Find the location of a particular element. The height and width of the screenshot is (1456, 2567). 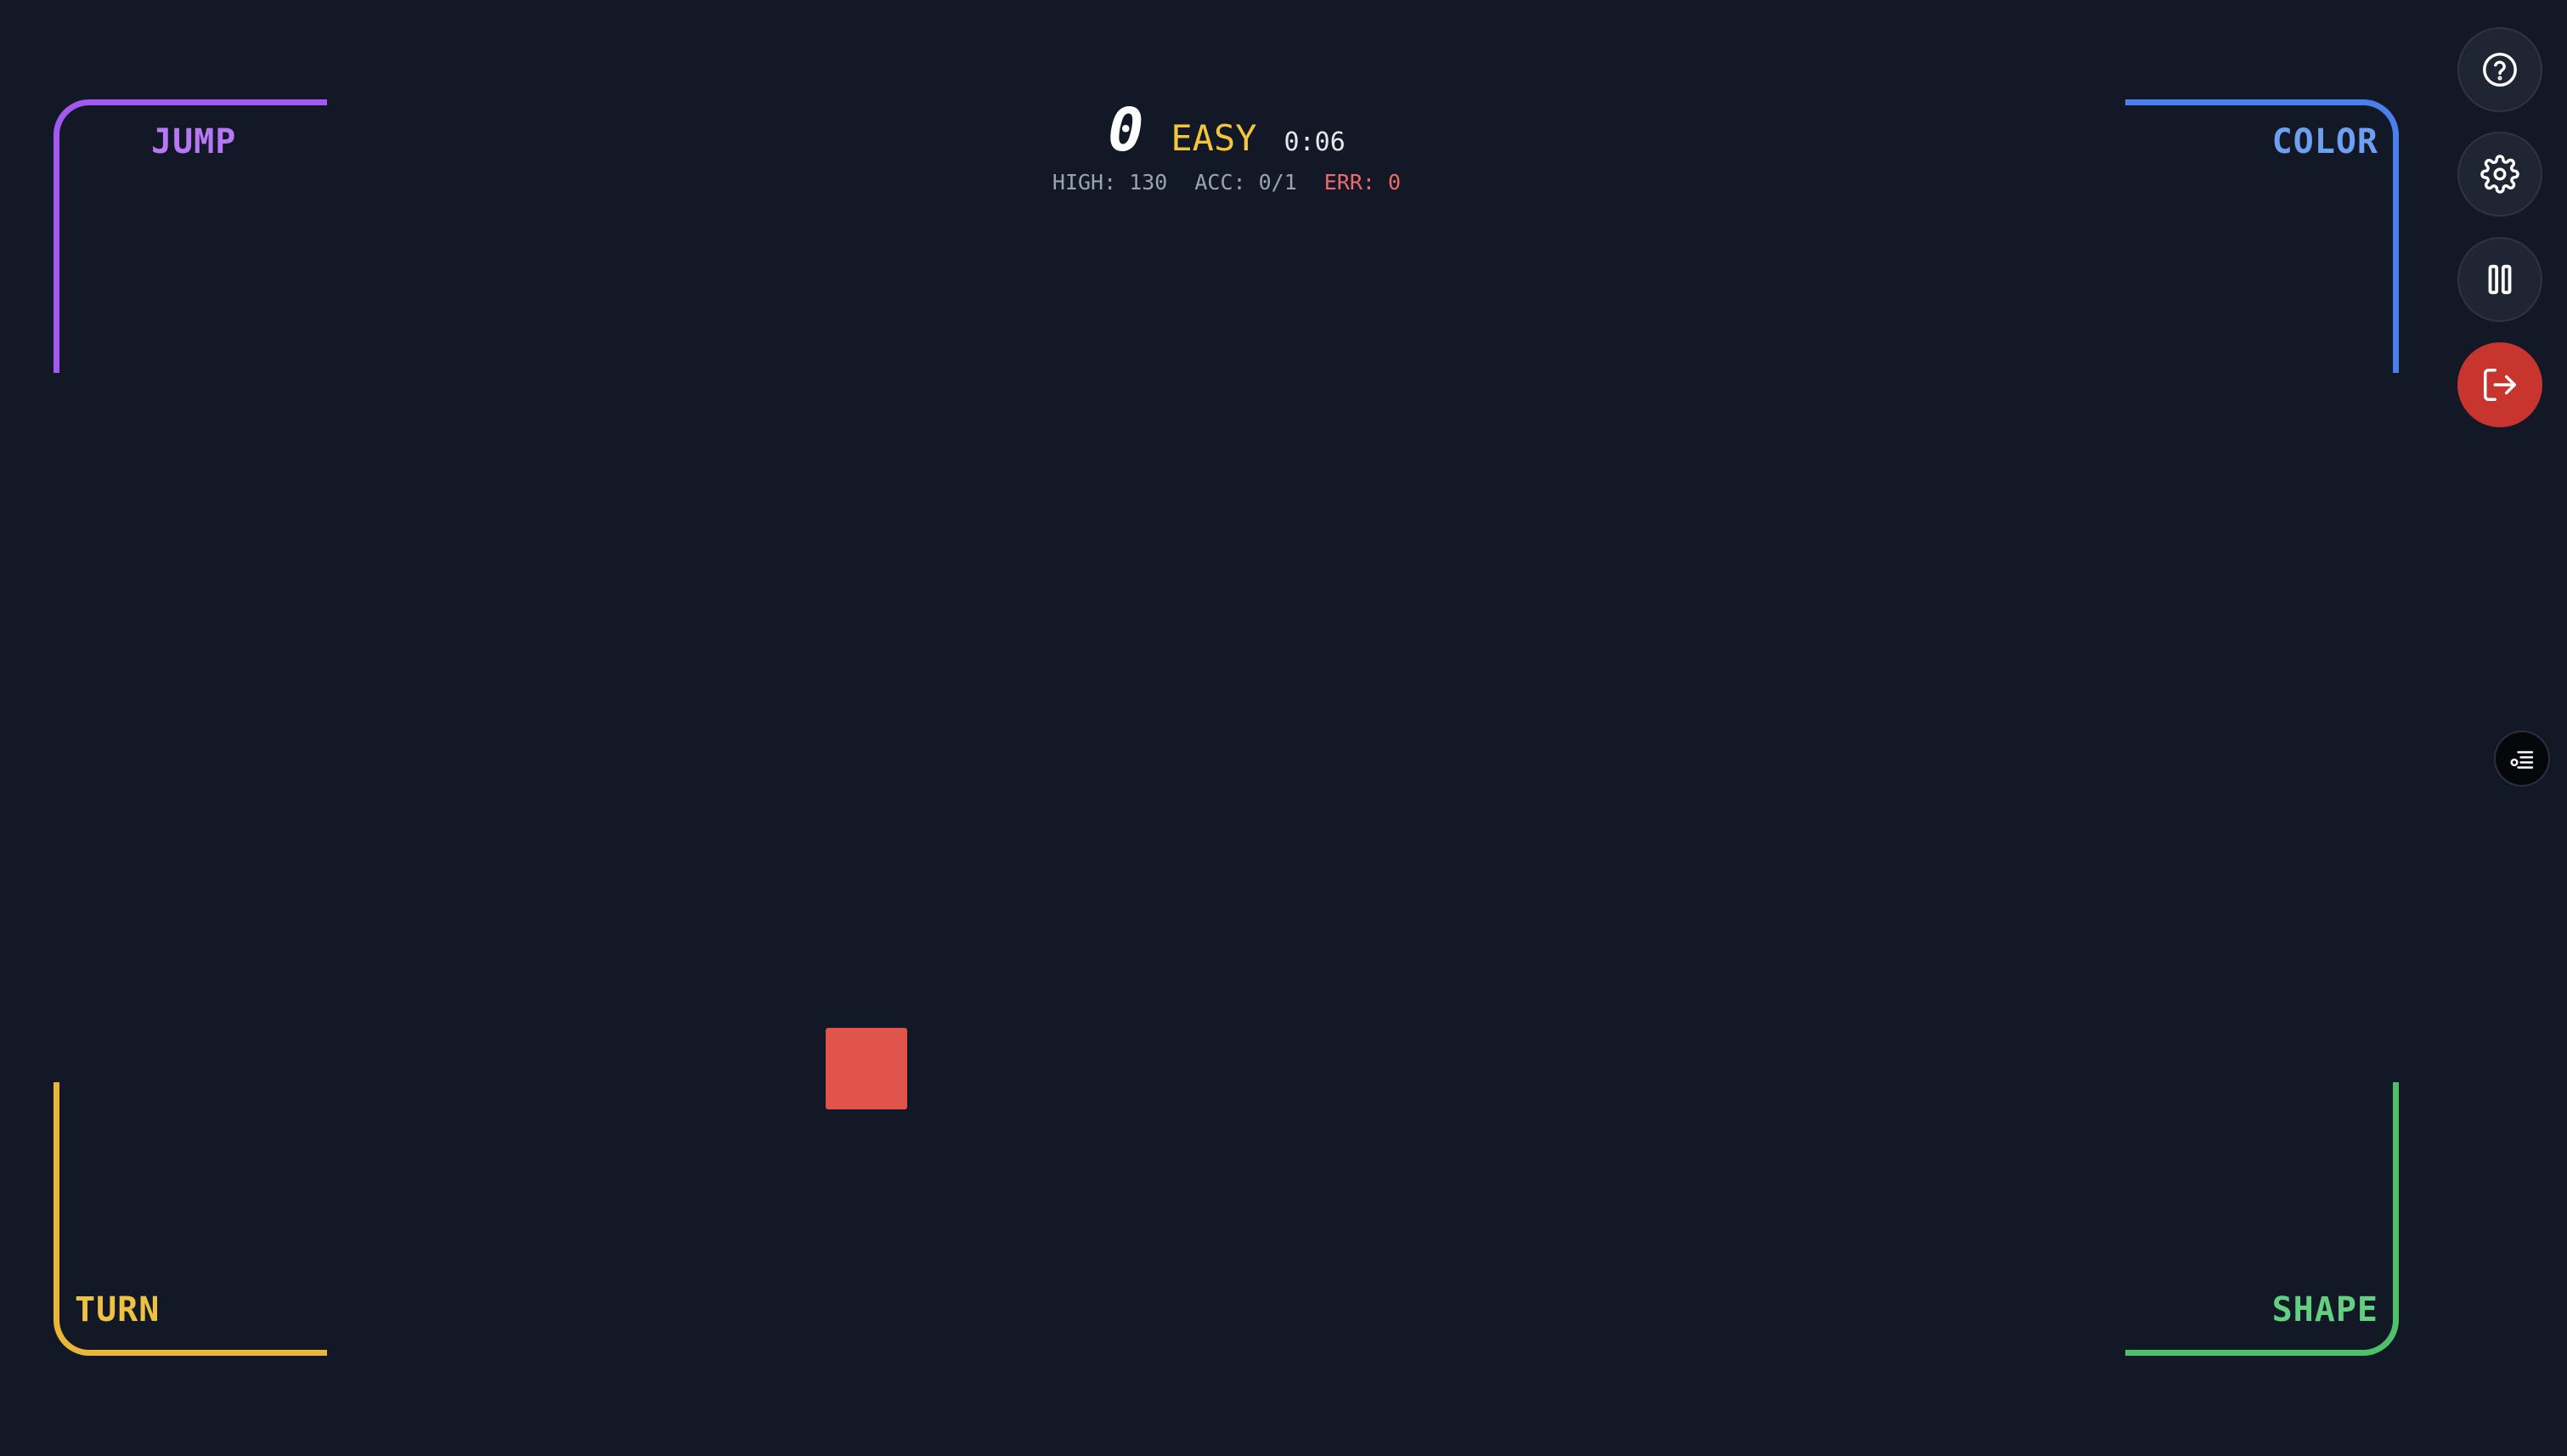

pause-icon is located at coordinates (2500, 279).